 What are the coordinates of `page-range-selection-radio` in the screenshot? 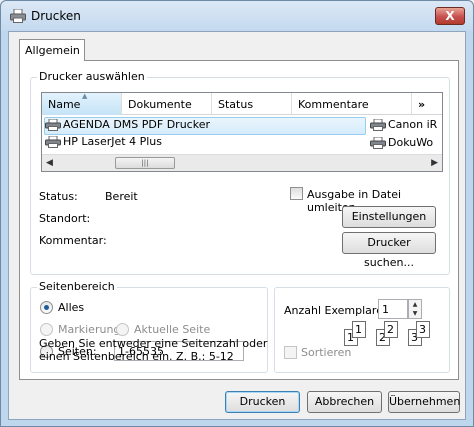 It's located at (46, 329).